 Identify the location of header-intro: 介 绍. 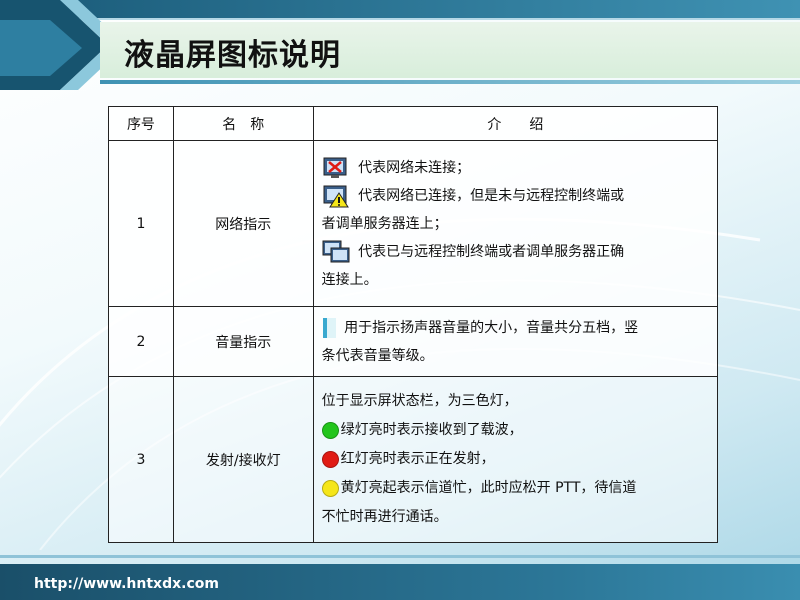
(515, 123).